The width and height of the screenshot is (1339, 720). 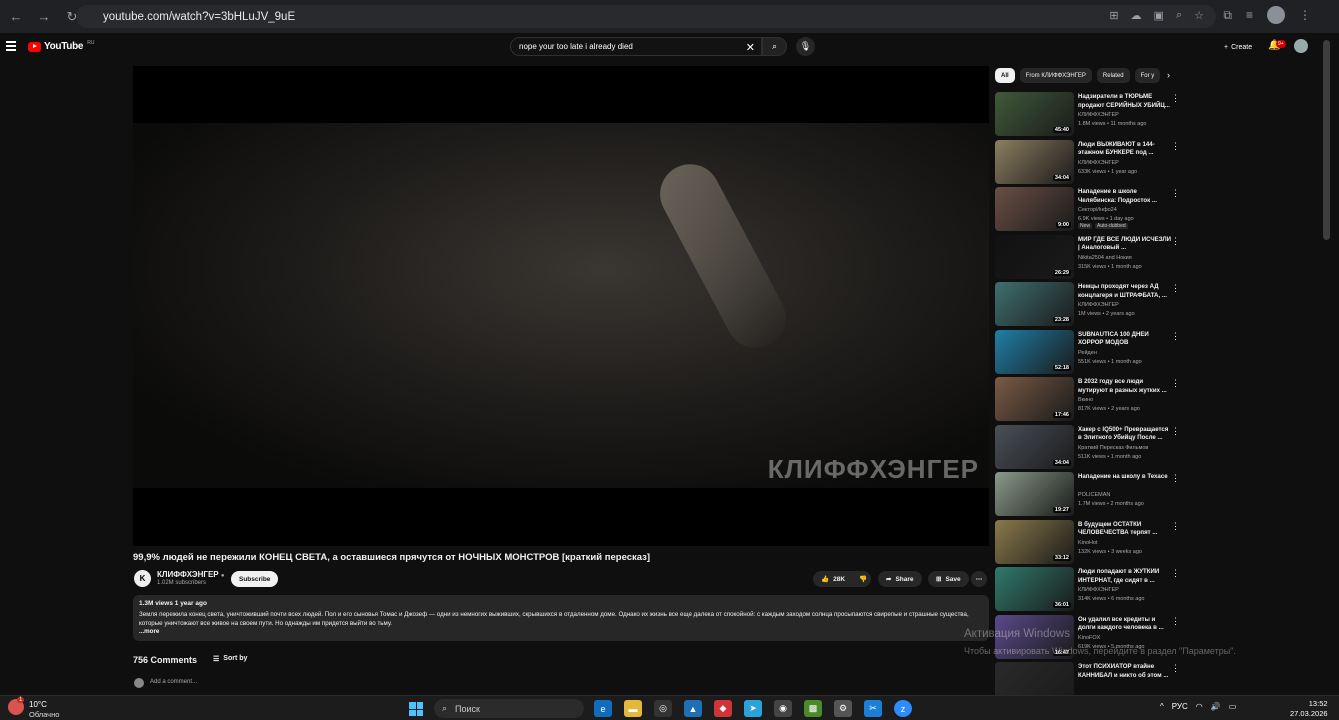 I want to click on cast-icon: ☁, so click(x=1136, y=15).